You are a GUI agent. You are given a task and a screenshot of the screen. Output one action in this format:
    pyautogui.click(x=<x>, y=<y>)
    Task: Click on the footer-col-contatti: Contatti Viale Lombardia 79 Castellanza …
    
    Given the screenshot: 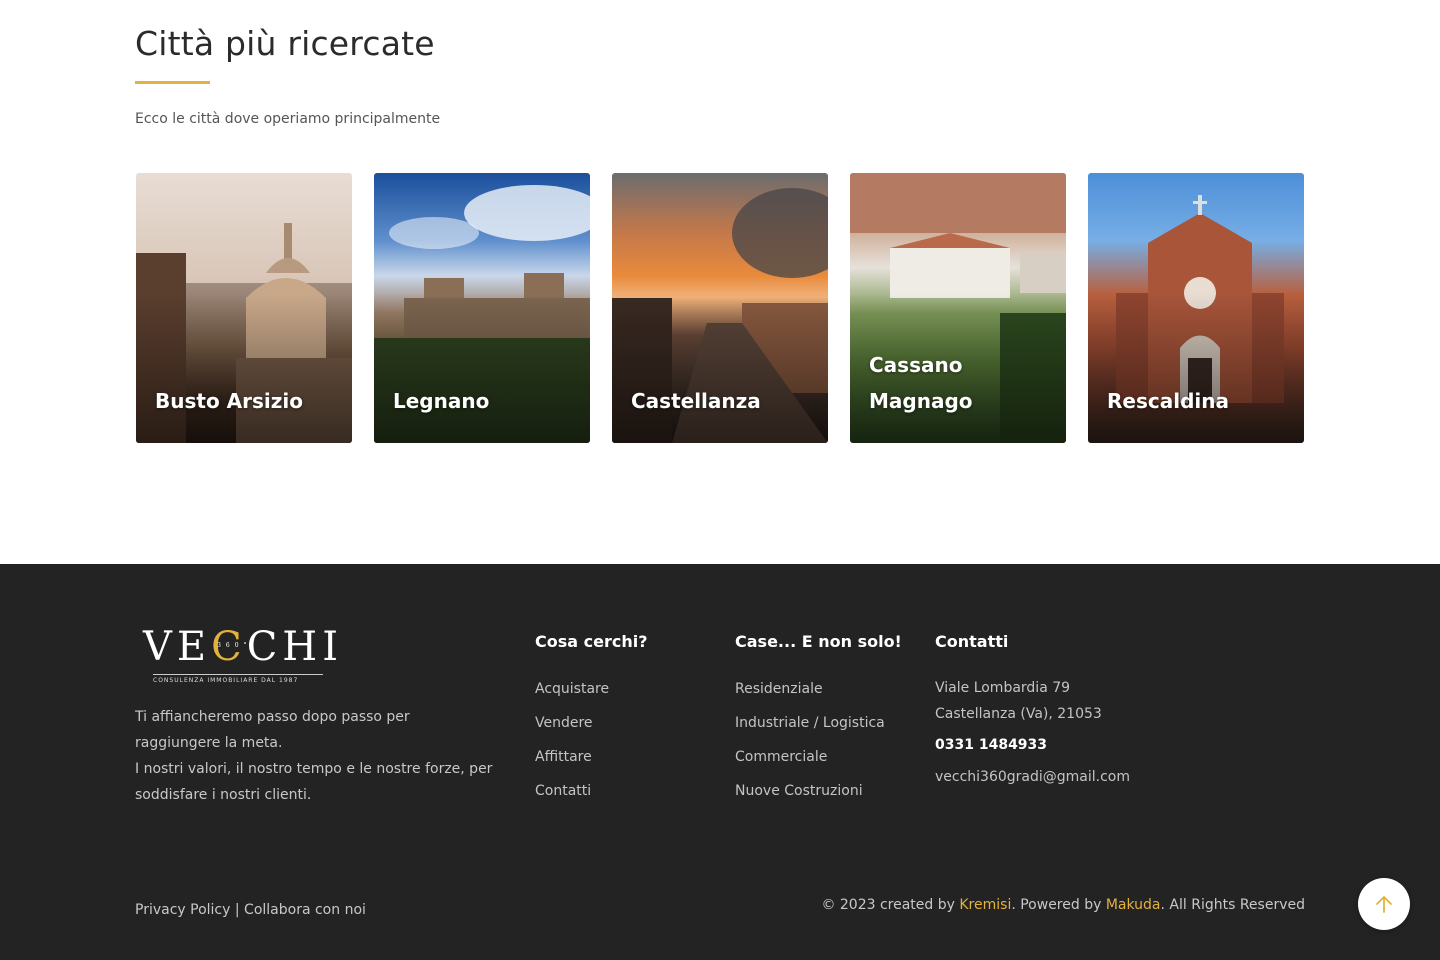 What is the action you would take?
    pyautogui.click(x=1032, y=711)
    